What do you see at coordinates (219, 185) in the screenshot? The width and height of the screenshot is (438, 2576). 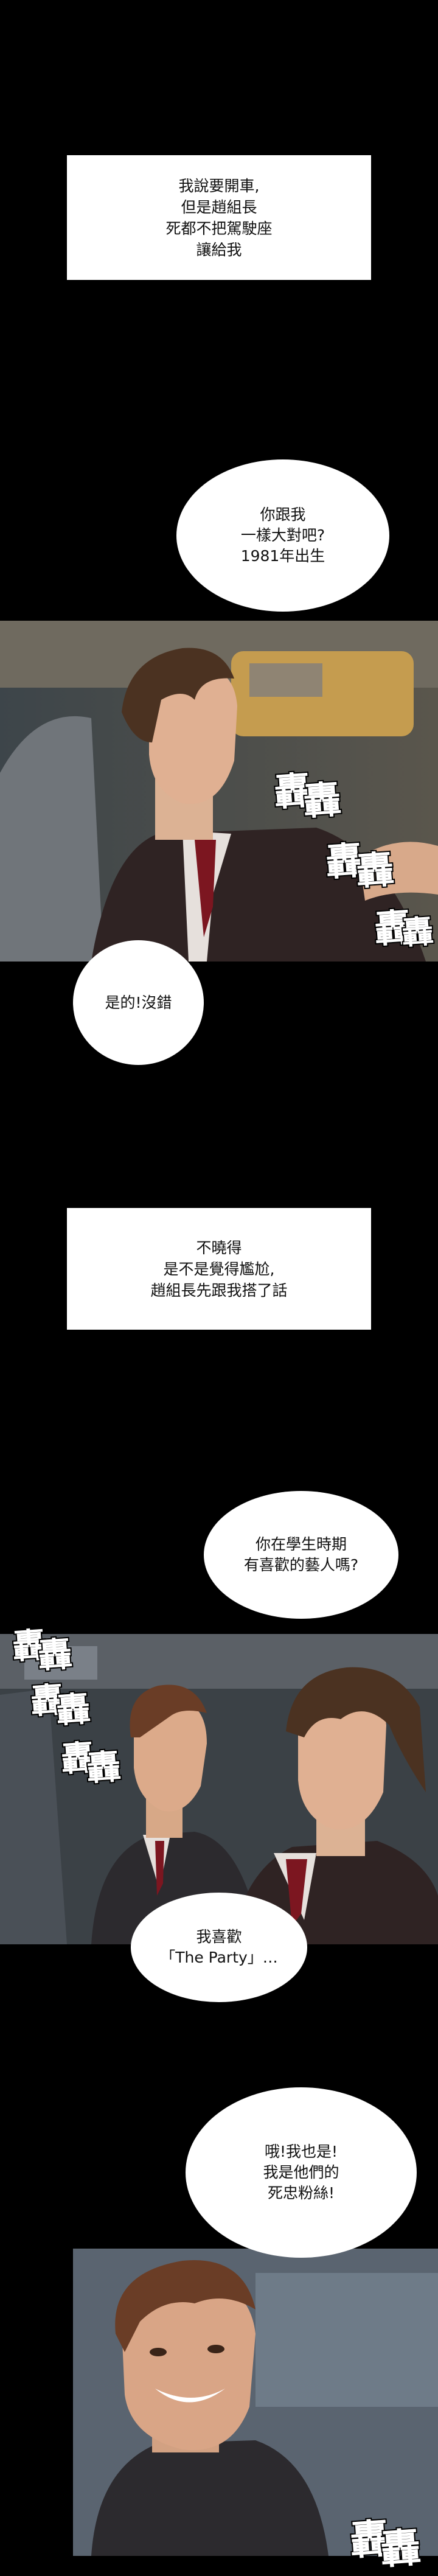 I see `narration-line: 我說要開車,` at bounding box center [219, 185].